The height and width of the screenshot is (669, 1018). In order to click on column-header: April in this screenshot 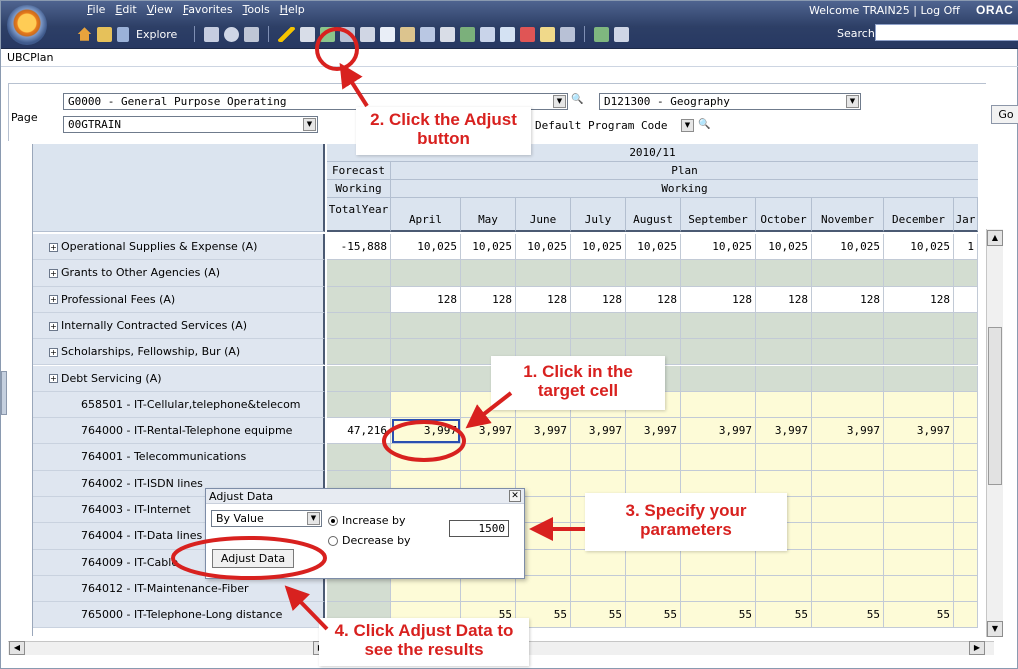, I will do `click(426, 215)`.